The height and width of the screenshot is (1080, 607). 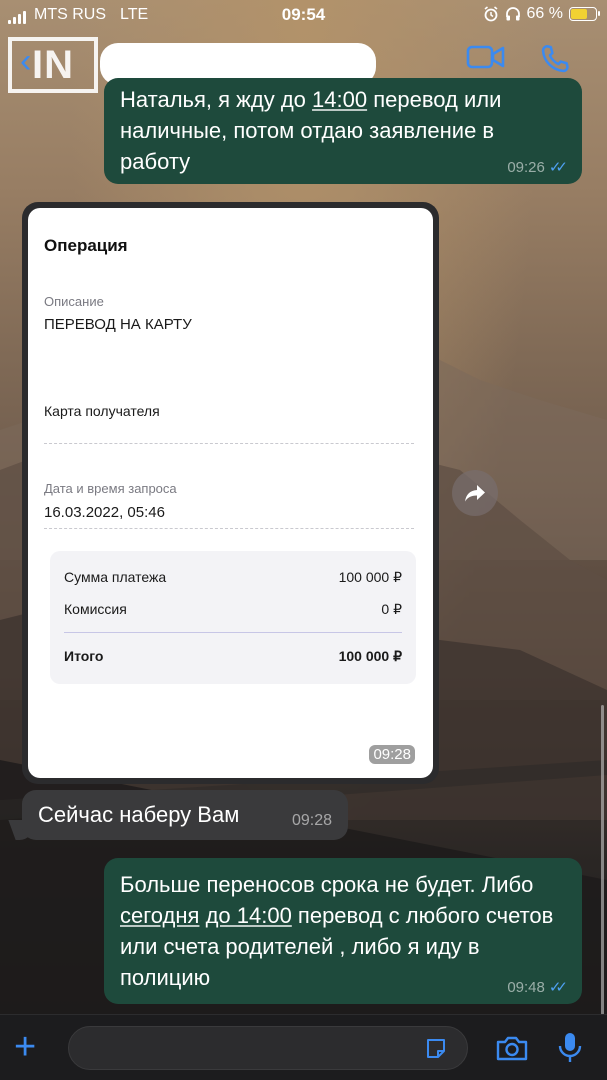 I want to click on camera-icon, so click(x=512, y=1048).